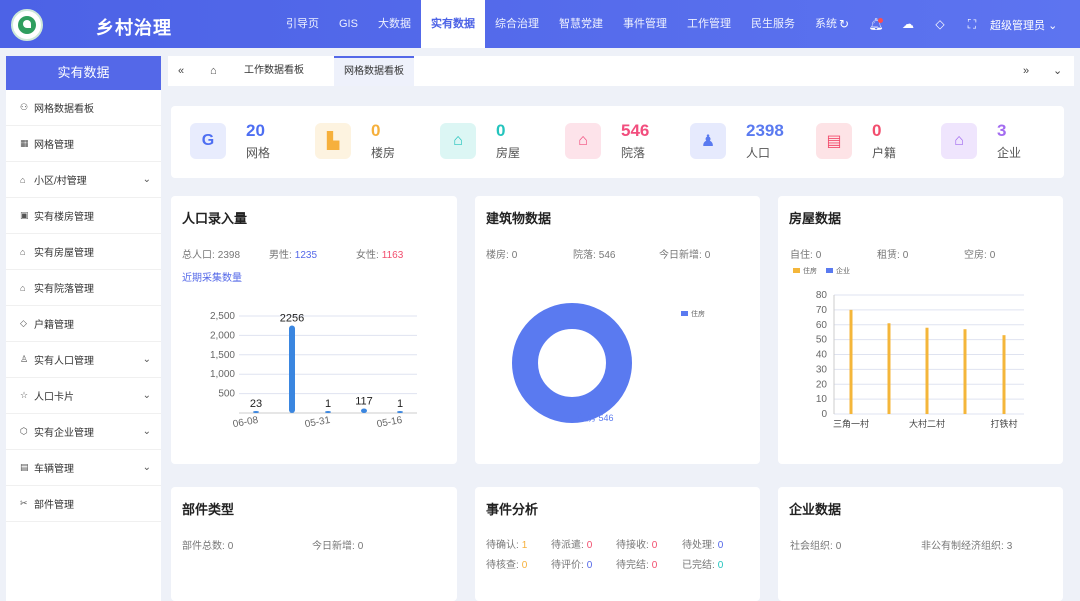  What do you see at coordinates (621, 71) in the screenshot?
I see `tab-bar: « ⌂ 工作数据看板 网格数据看板 » ⌄` at bounding box center [621, 71].